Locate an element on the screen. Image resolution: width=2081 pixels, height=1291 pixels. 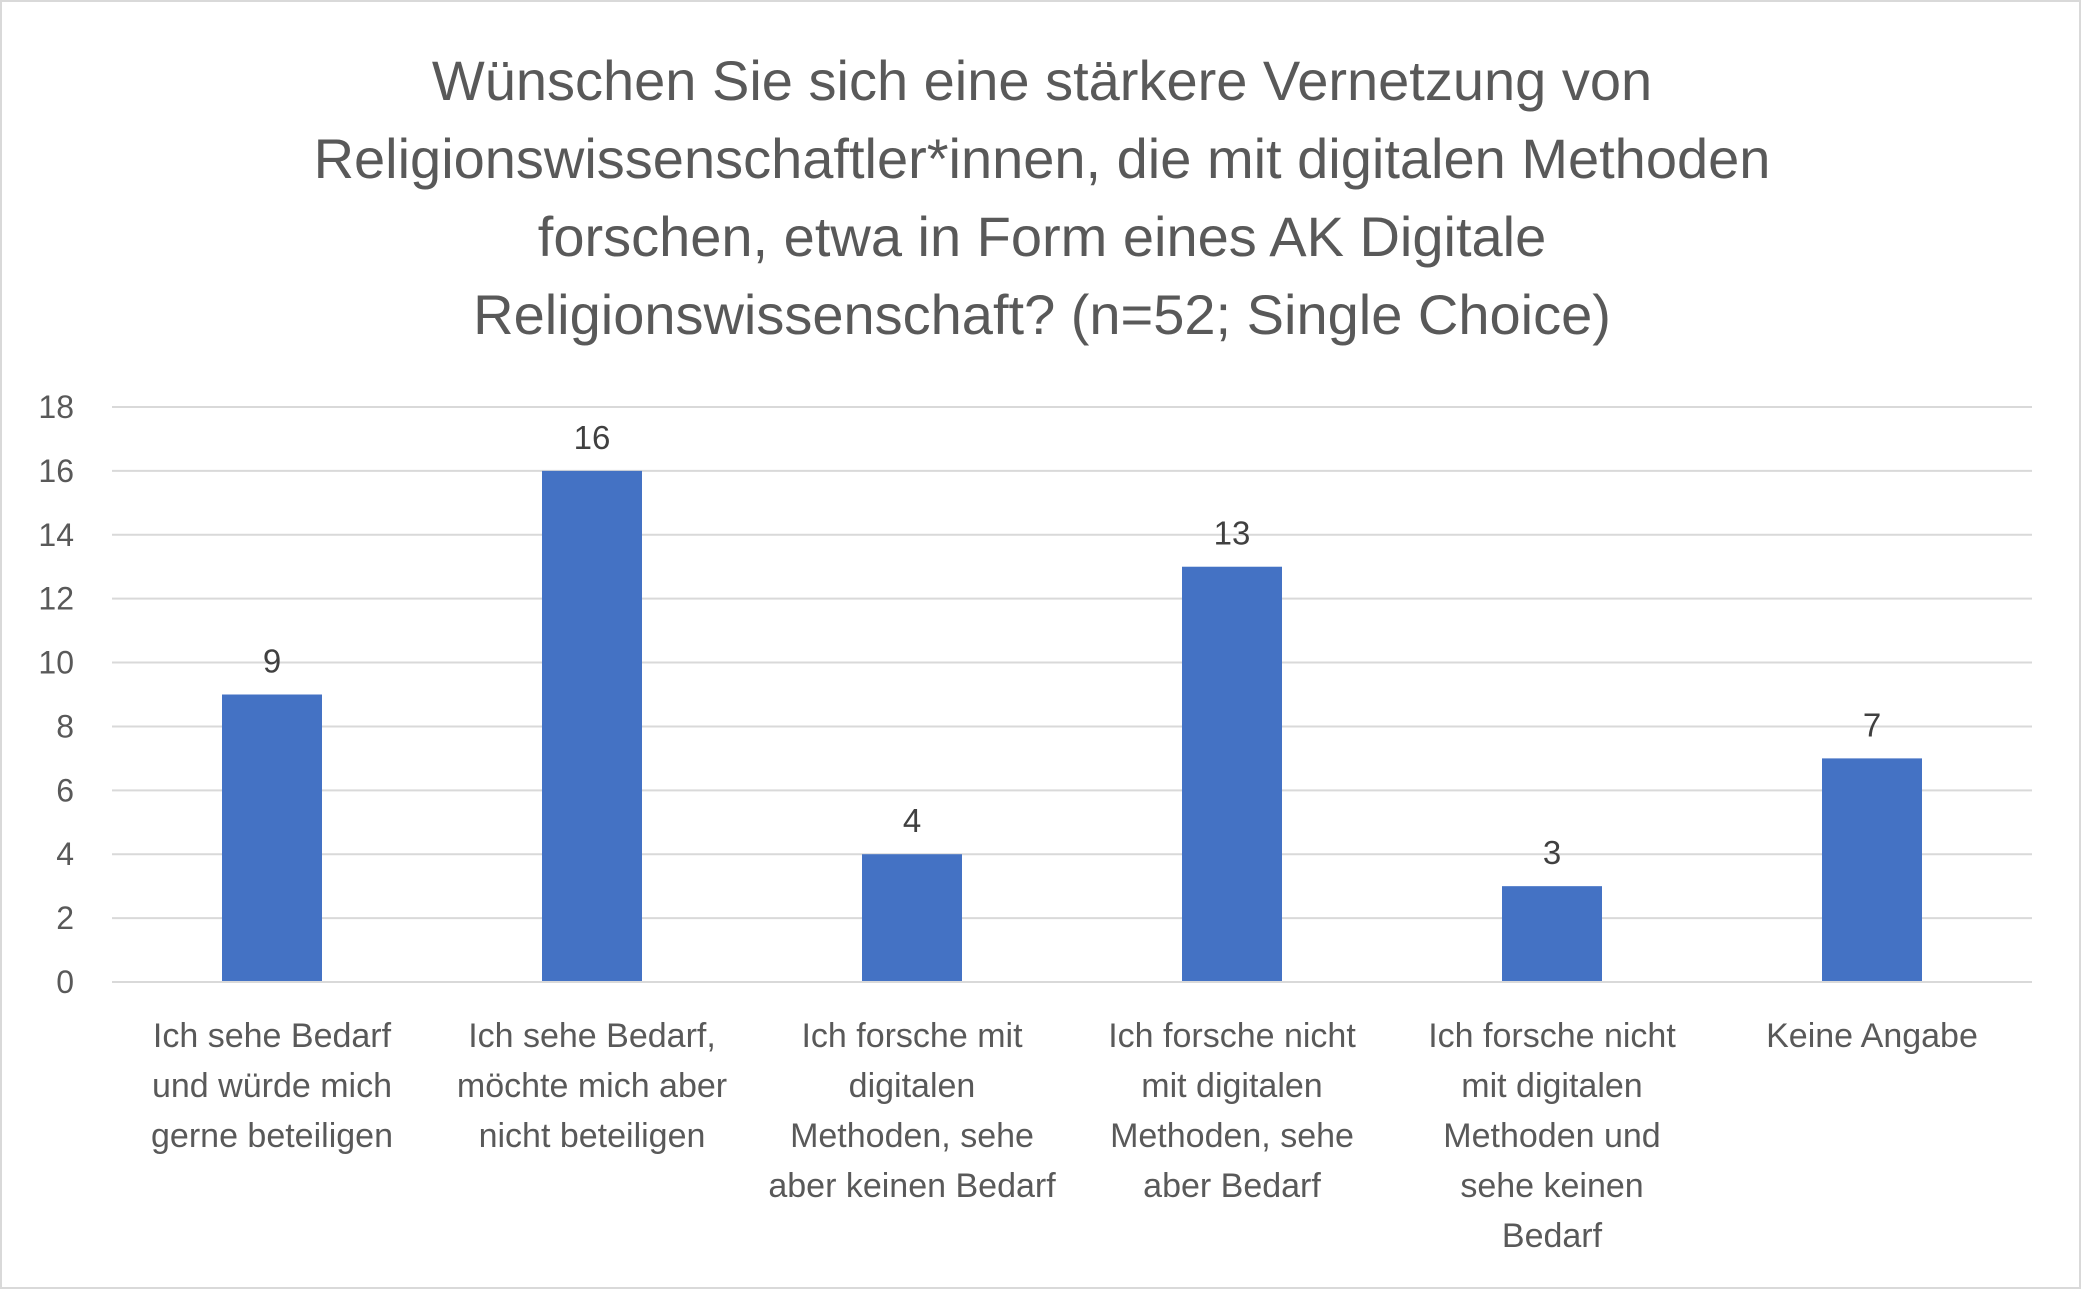
x-category-label-line: digitalen is located at coordinates (912, 1086).